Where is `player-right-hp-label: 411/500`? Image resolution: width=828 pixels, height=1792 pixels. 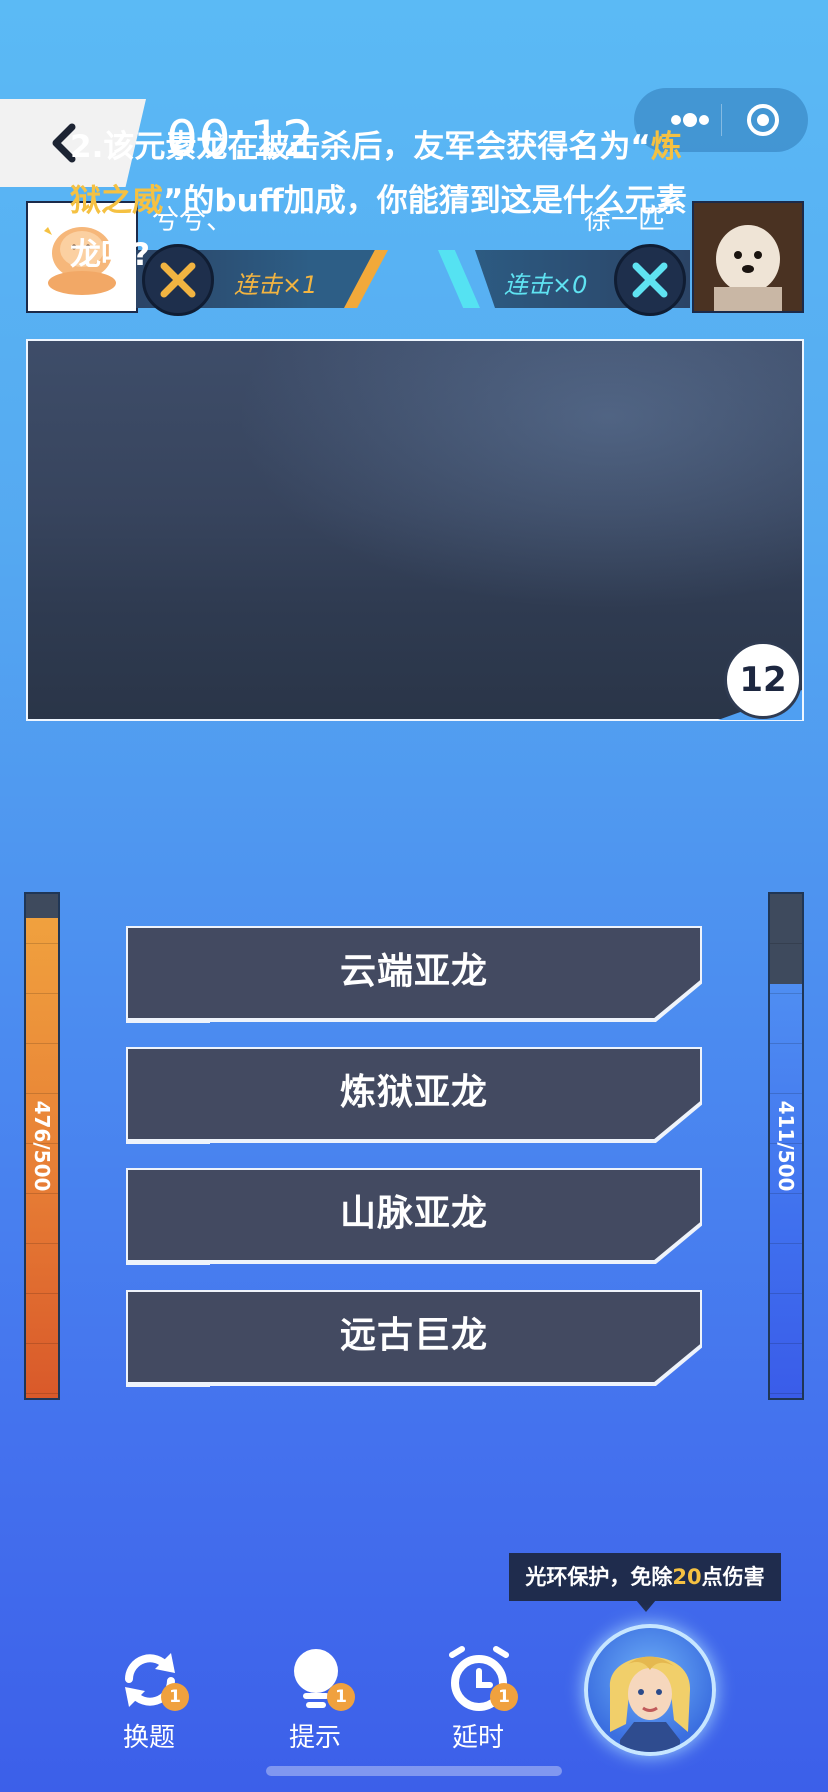
player-right-hp-label: 411/500 is located at coordinates (786, 1146).